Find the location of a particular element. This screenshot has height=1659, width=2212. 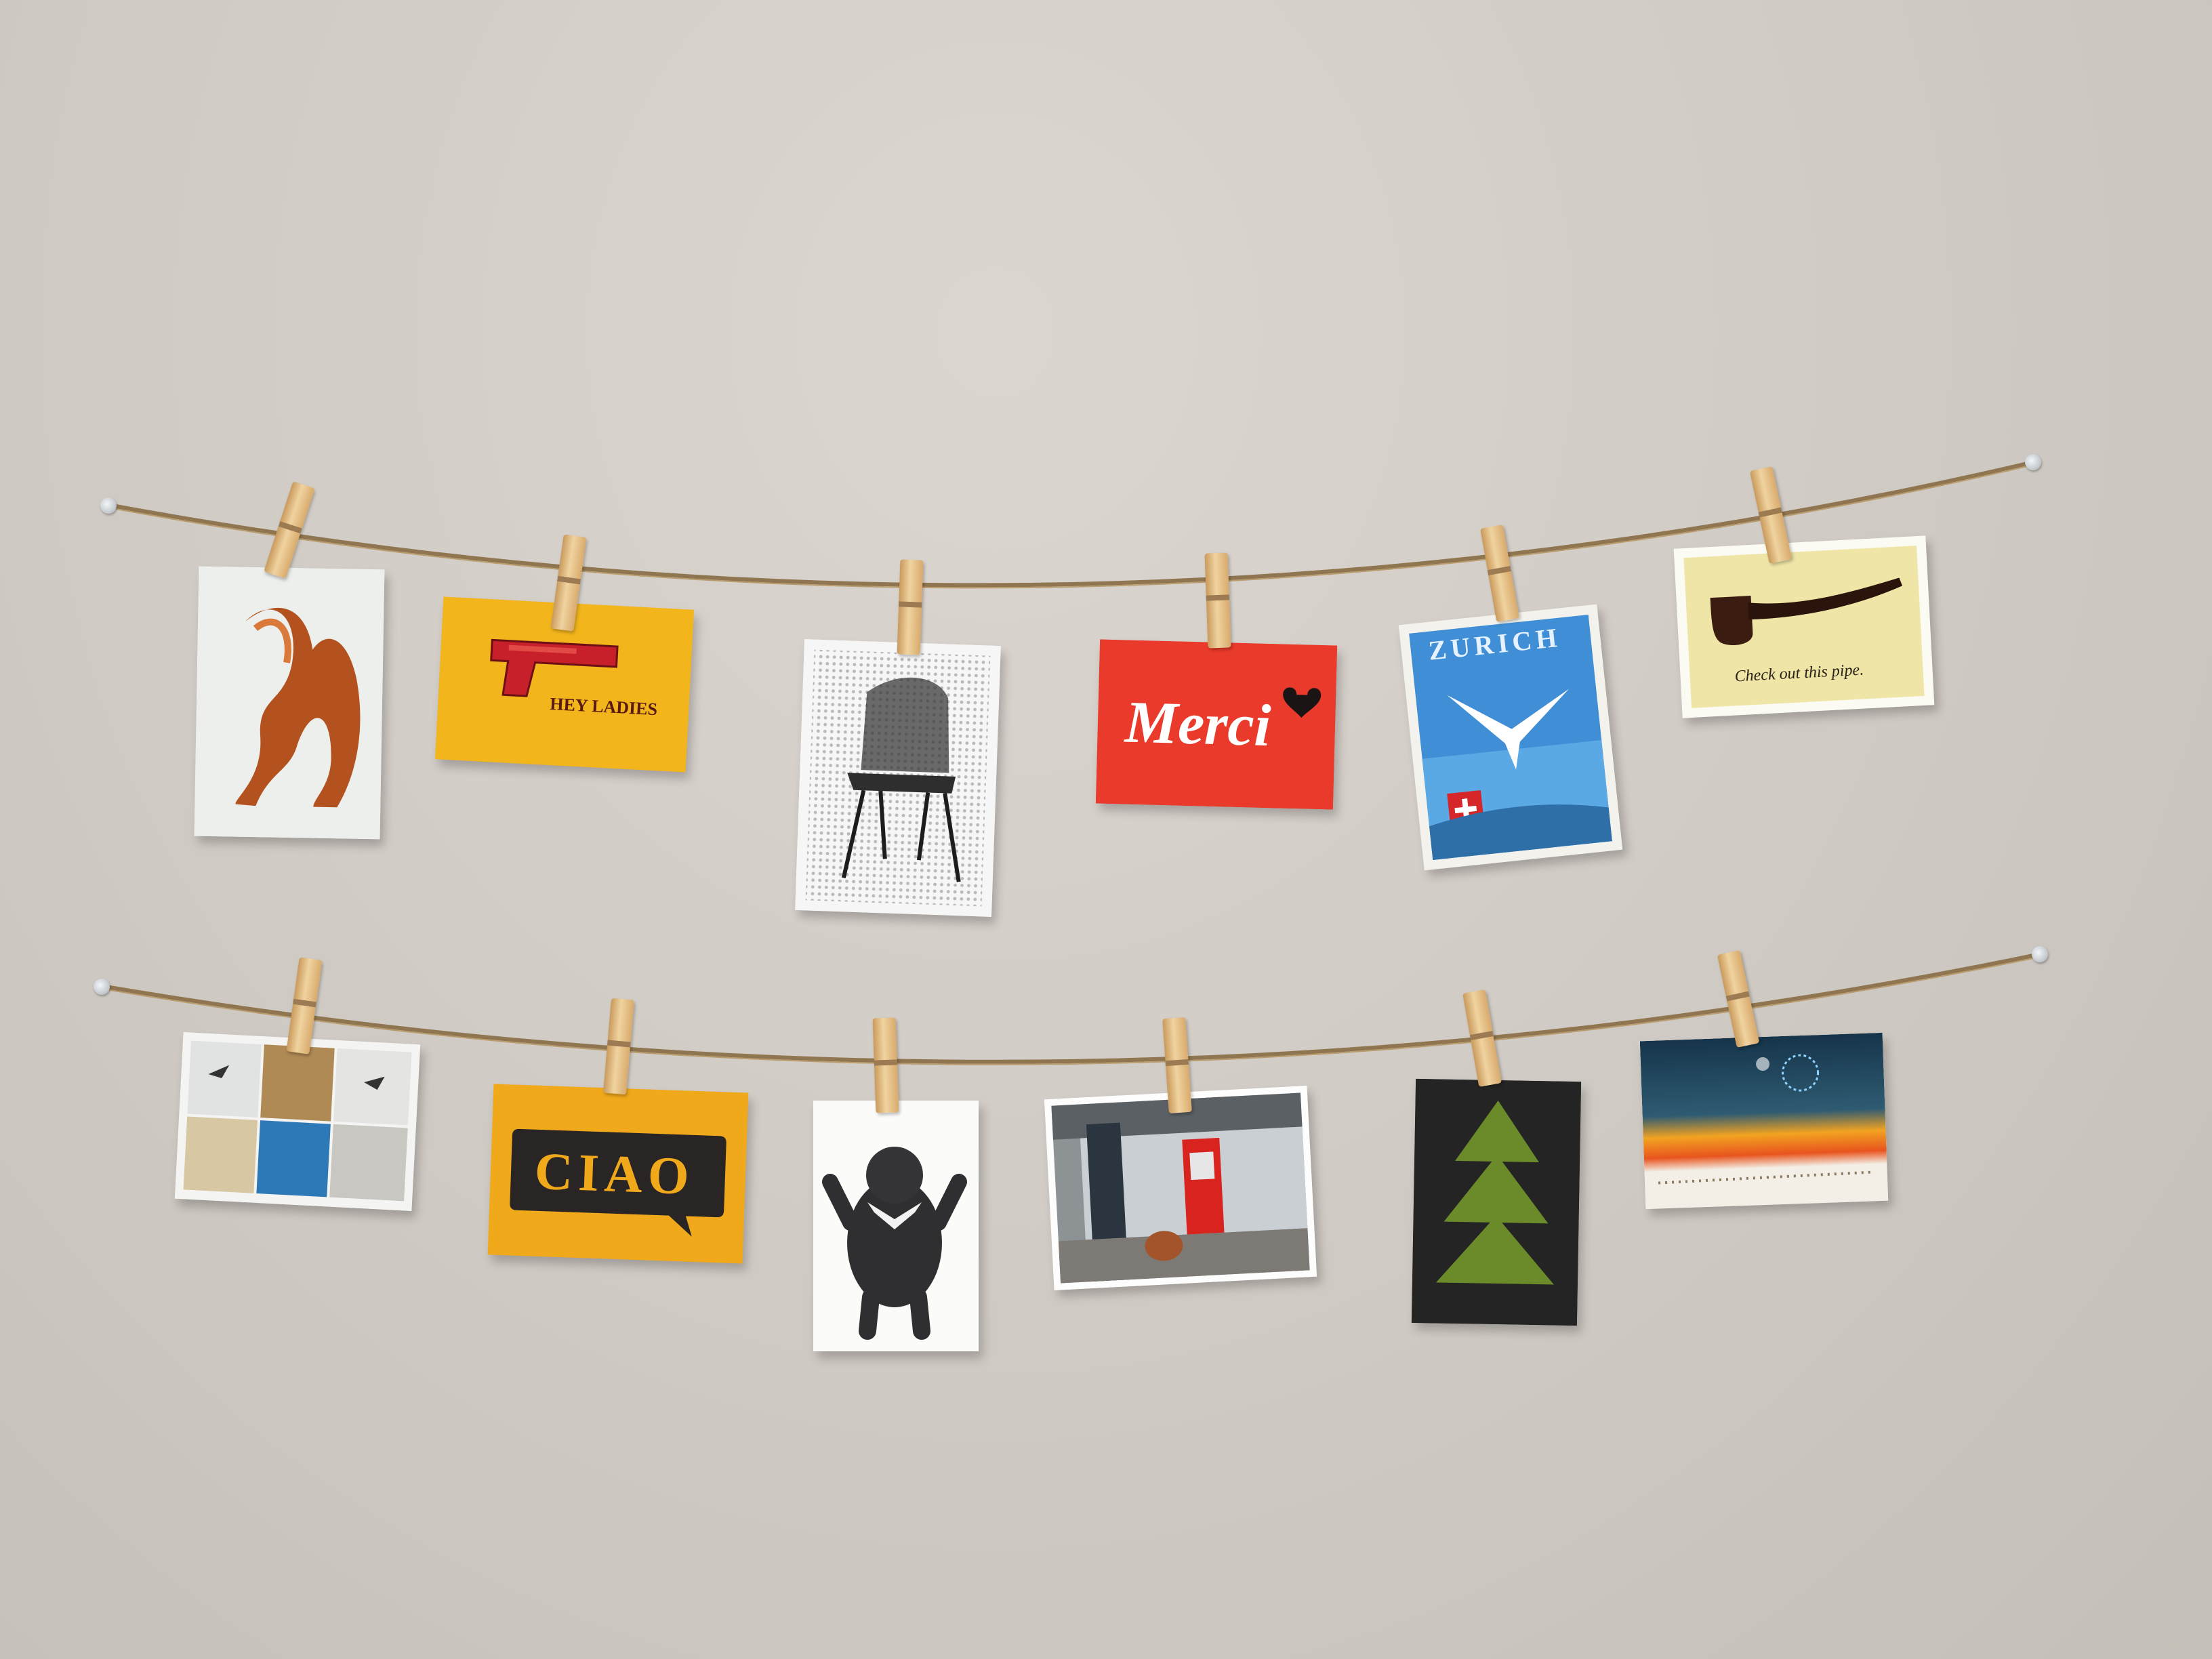

postcard-ciao: CIAO is located at coordinates (618, 1174).